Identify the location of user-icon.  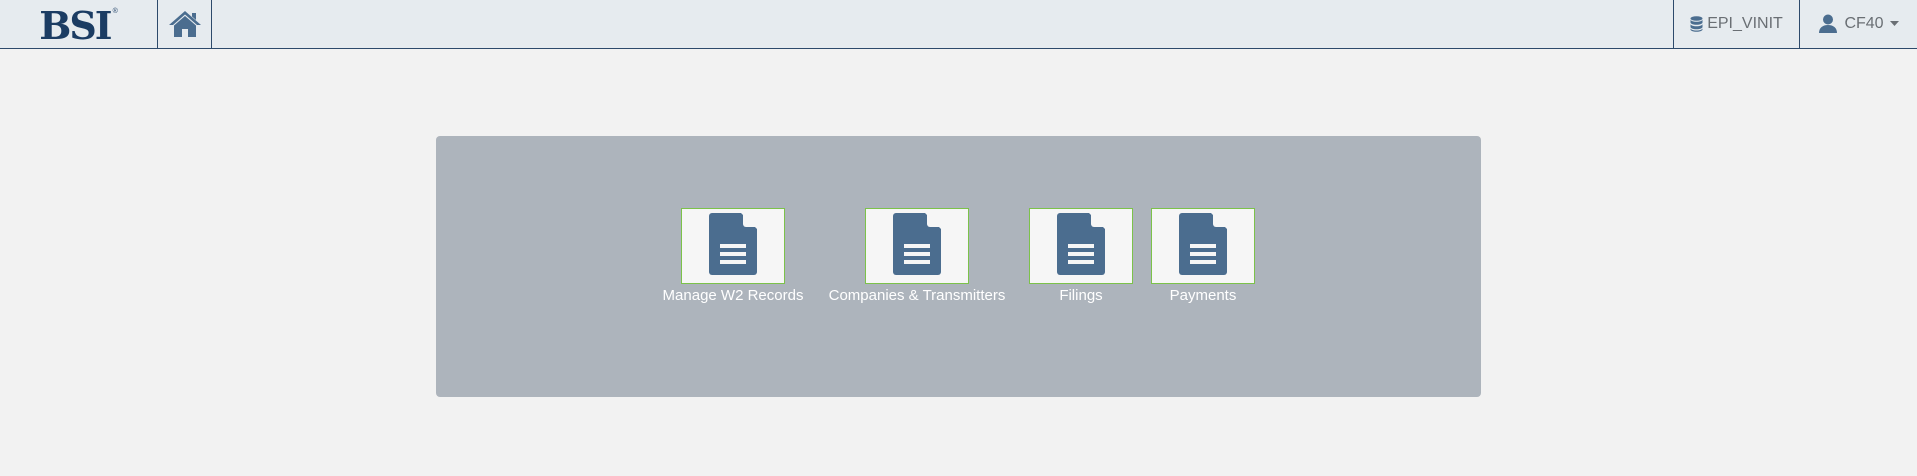
(1828, 24).